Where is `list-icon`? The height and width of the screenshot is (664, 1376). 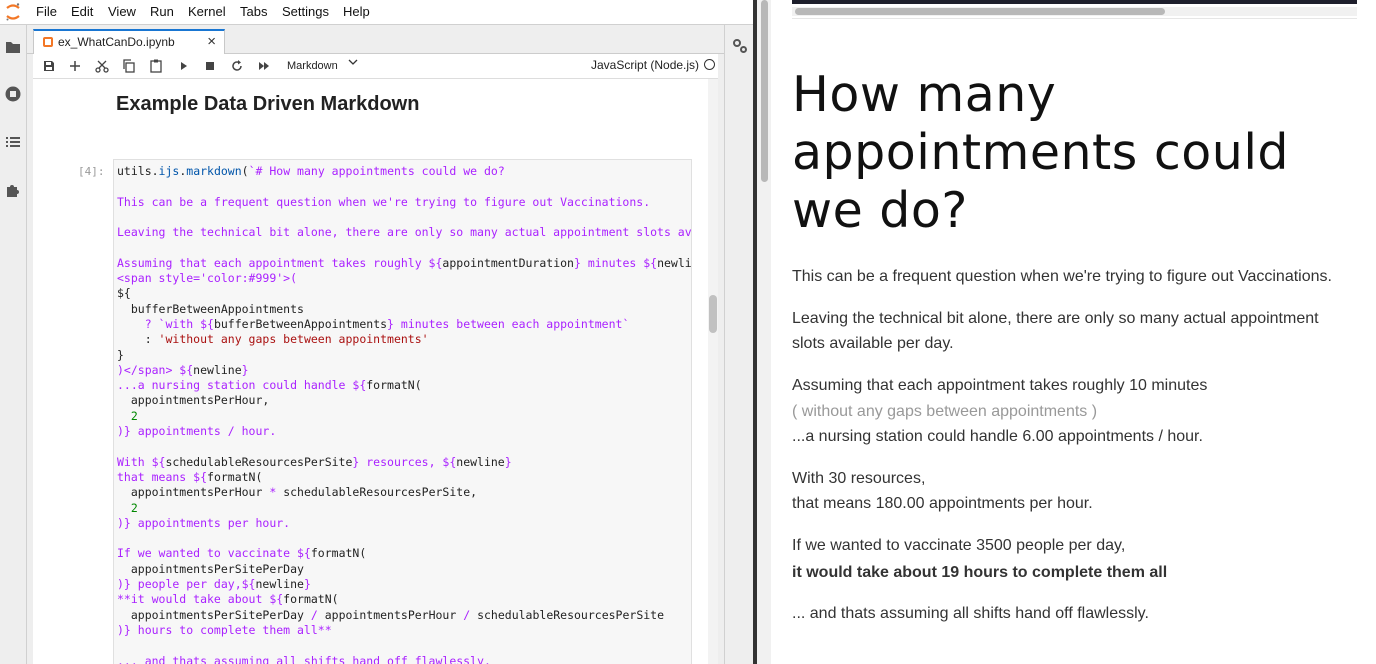
list-icon is located at coordinates (13, 142).